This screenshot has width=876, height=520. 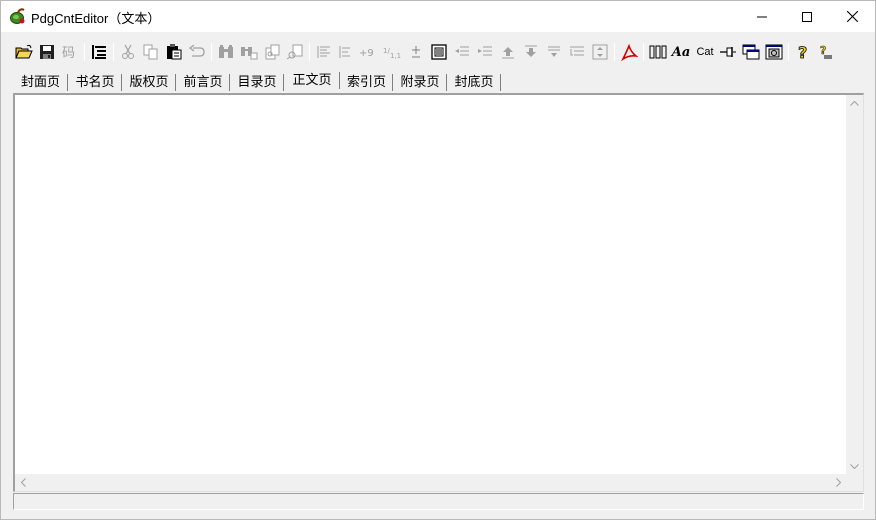 I want to click on find-next-button, so click(x=272, y=52).